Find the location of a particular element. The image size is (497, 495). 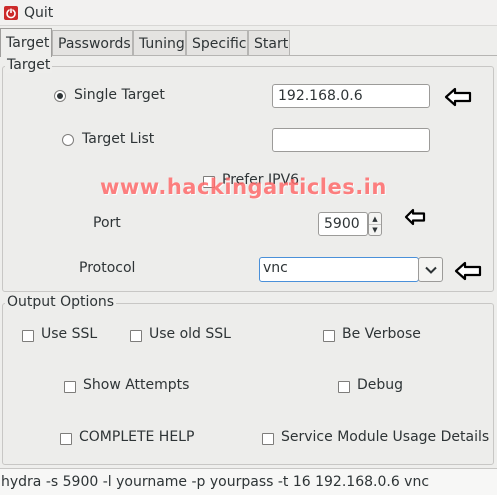

quit-menu-item: Quit is located at coordinates (28, 13).